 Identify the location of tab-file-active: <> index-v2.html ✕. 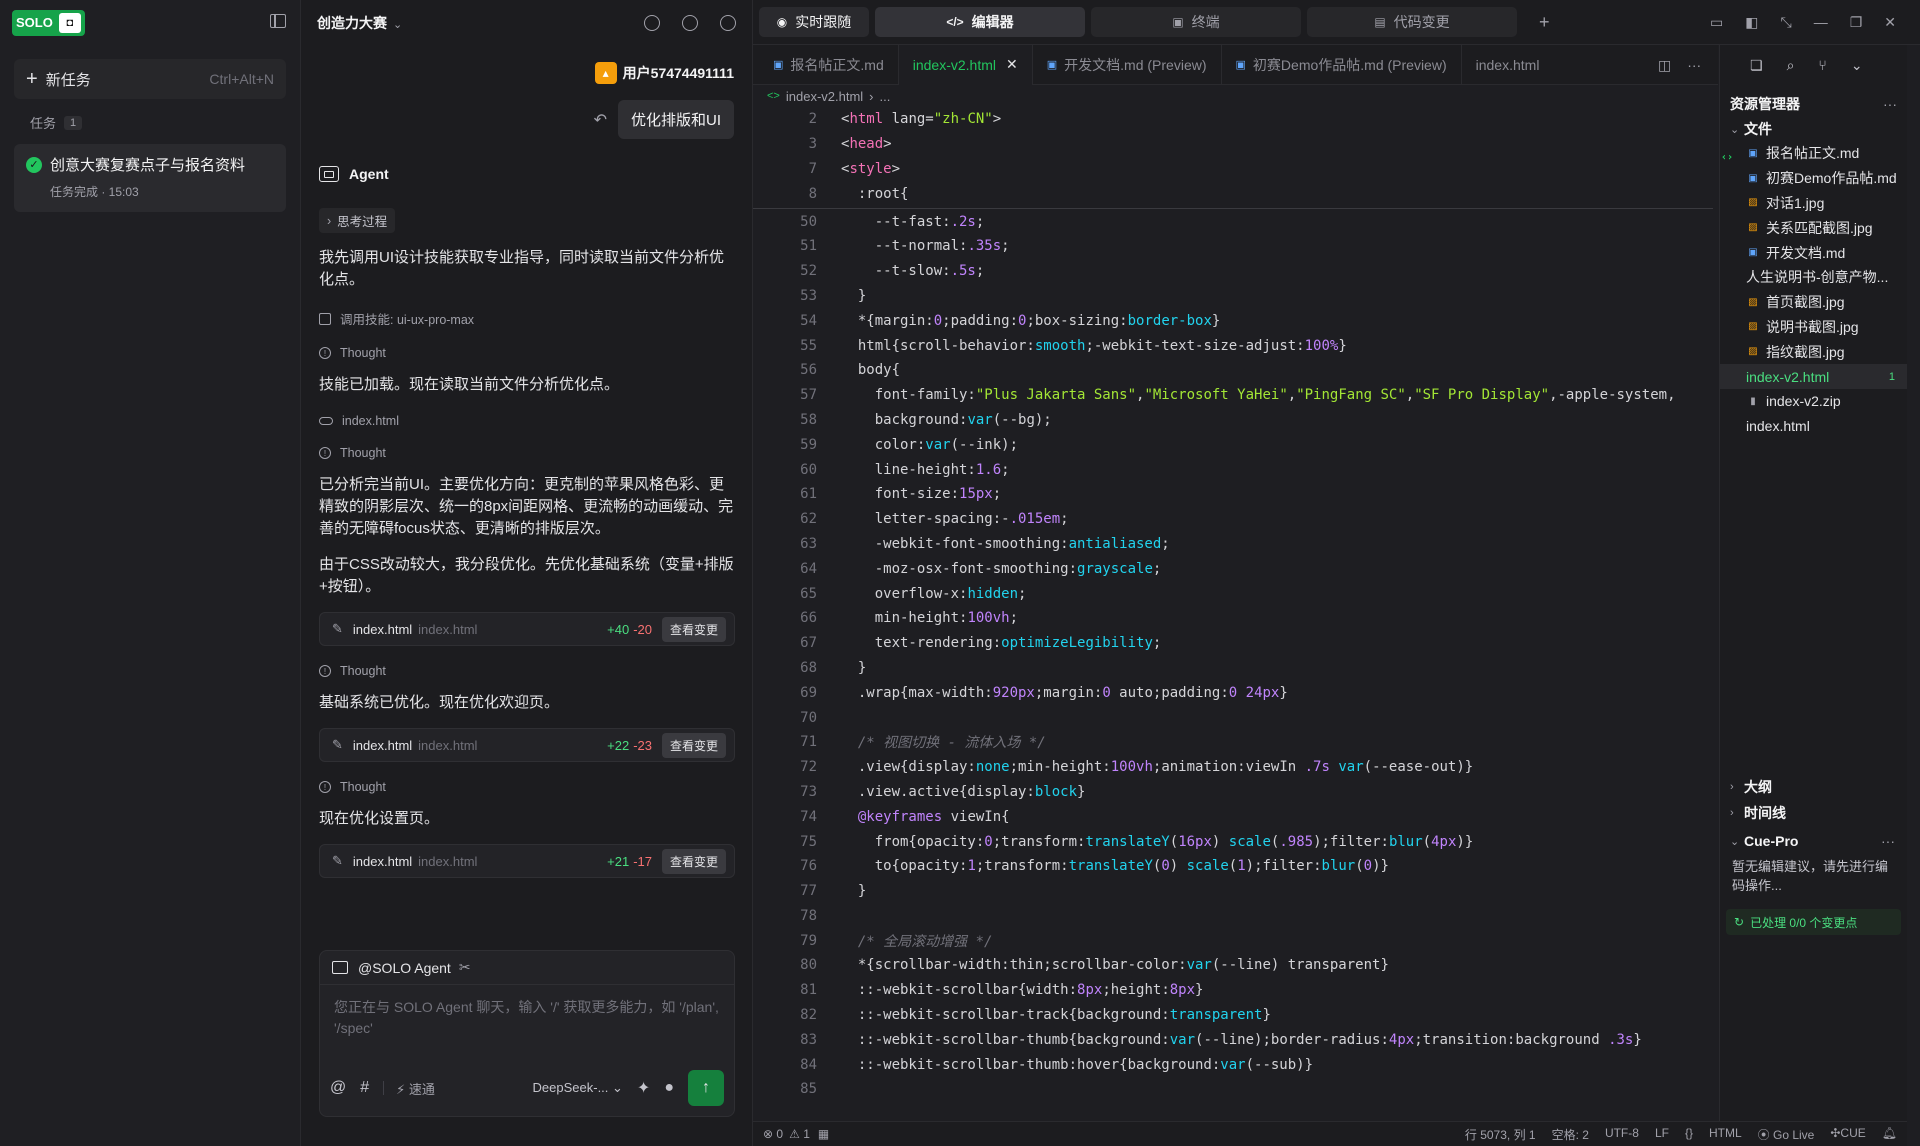
(893, 82).